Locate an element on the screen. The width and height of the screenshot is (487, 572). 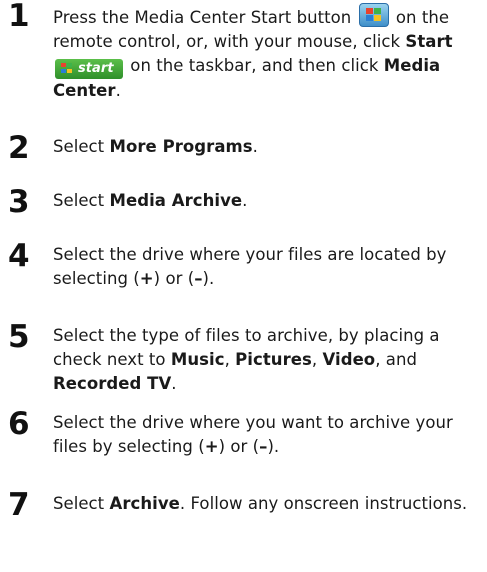
text-run: . Follow any onscreen instructions. is located at coordinates (323, 503).